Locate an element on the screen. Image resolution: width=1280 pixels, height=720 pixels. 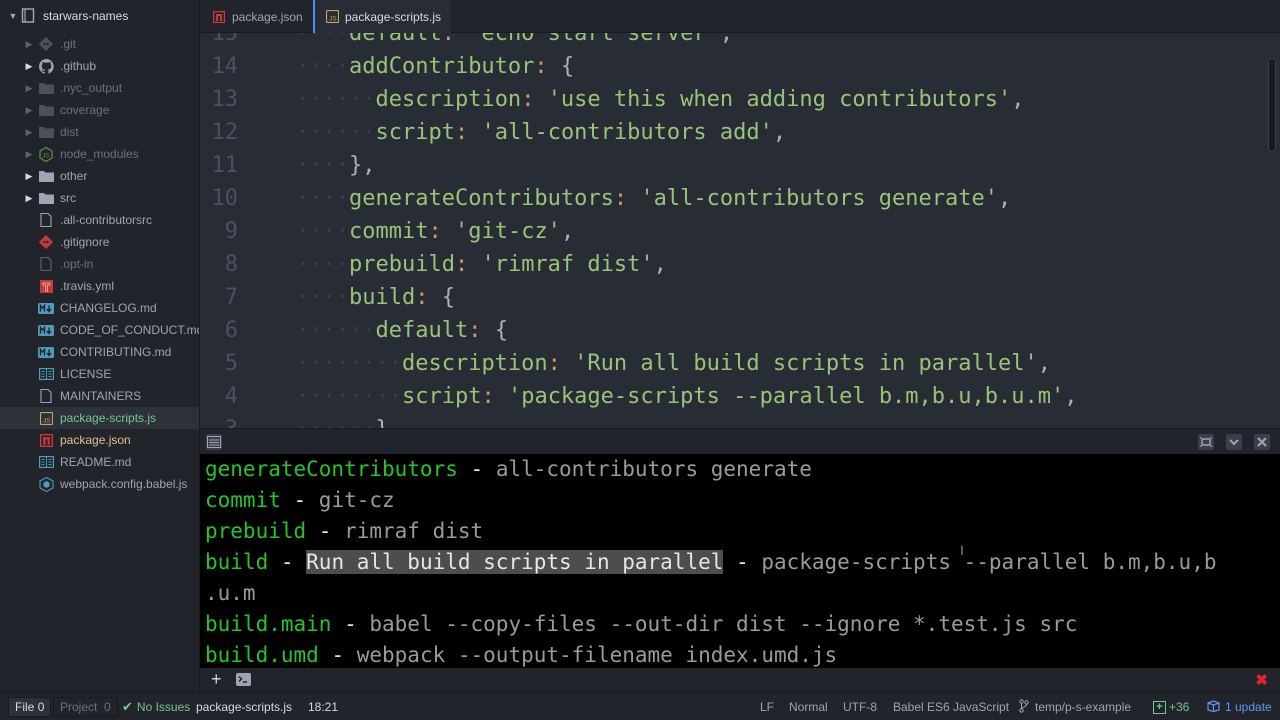
close-icon is located at coordinates (1262, 442).